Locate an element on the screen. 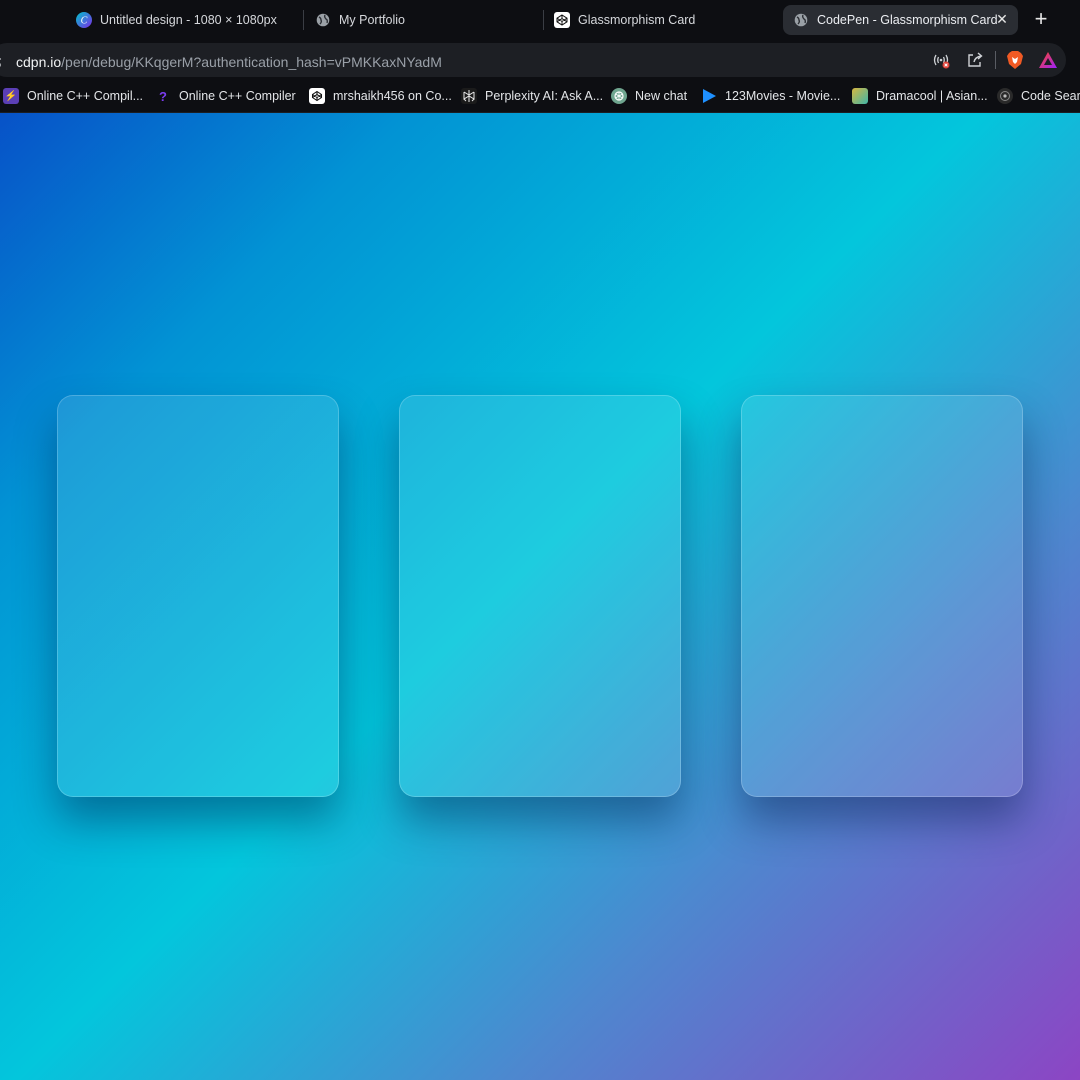 The height and width of the screenshot is (1080, 1080). tab-canva: C Untitled design - 1080 × 1080px is located at coordinates (181, 20).